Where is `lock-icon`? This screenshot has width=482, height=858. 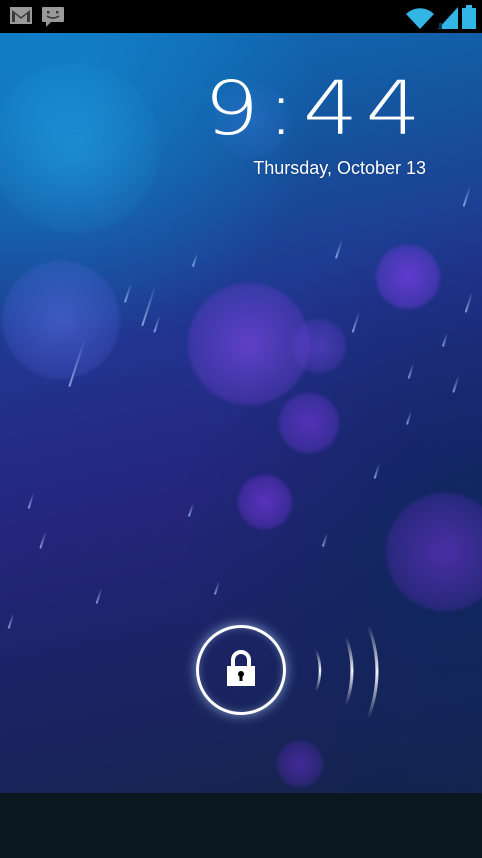
lock-icon is located at coordinates (241, 668).